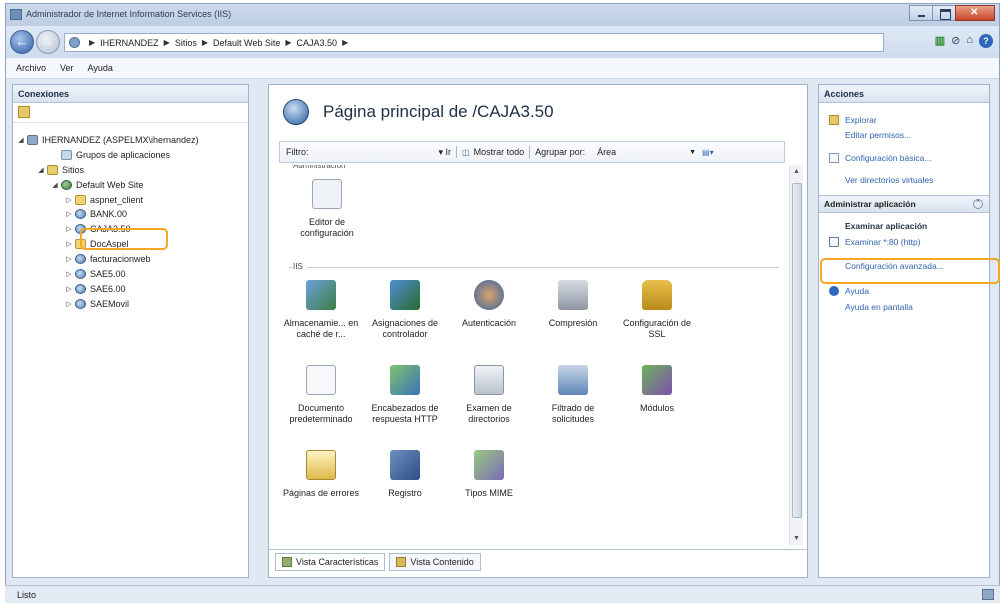 Image resolution: width=1000 pixels, height=605 pixels. Describe the element at coordinates (100, 68) in the screenshot. I see `menu-help: Ayuda` at that location.